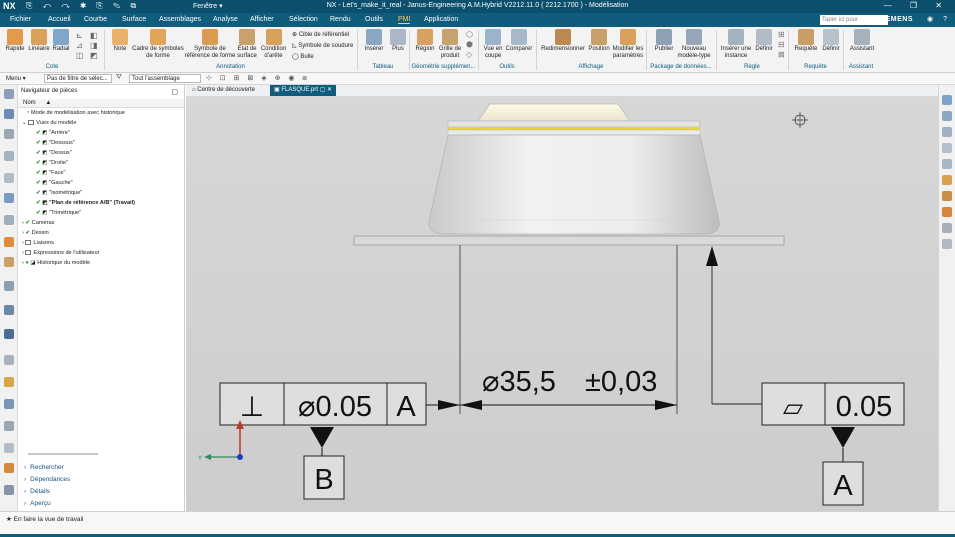 The height and width of the screenshot is (537, 955). Describe the element at coordinates (947, 180) in the screenshot. I see `render-style-icon` at that location.